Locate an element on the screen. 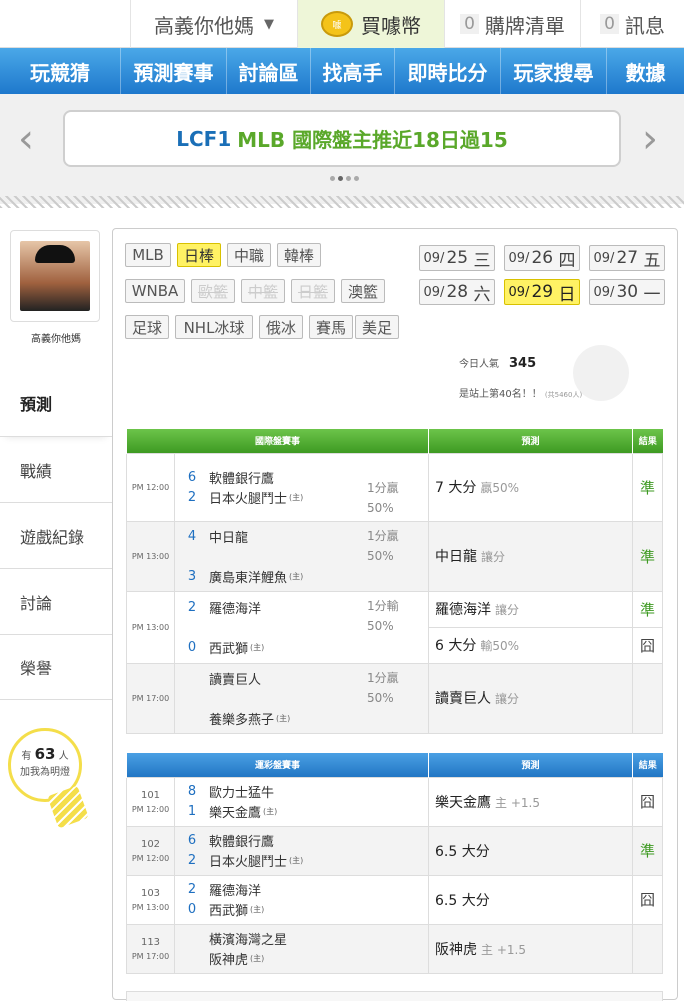 The image size is (684, 1001). prediction-note: 讓分 is located at coordinates (507, 610).